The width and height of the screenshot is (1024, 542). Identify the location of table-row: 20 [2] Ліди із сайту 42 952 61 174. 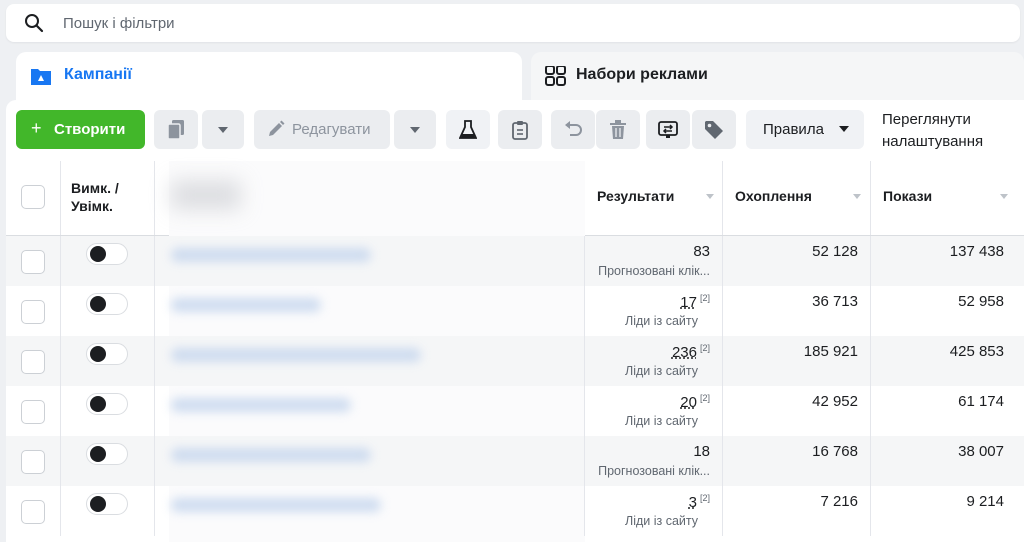
(515, 411).